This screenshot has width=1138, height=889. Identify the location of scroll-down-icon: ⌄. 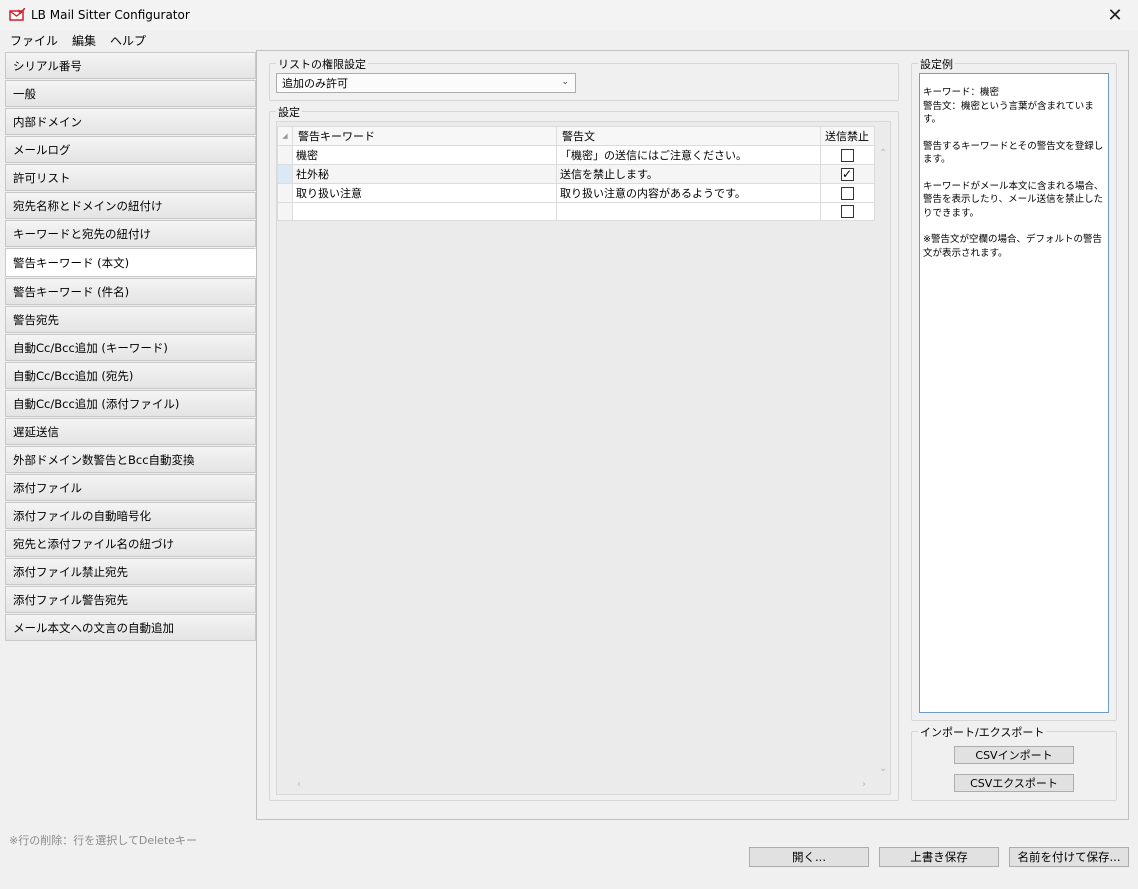
(883, 768).